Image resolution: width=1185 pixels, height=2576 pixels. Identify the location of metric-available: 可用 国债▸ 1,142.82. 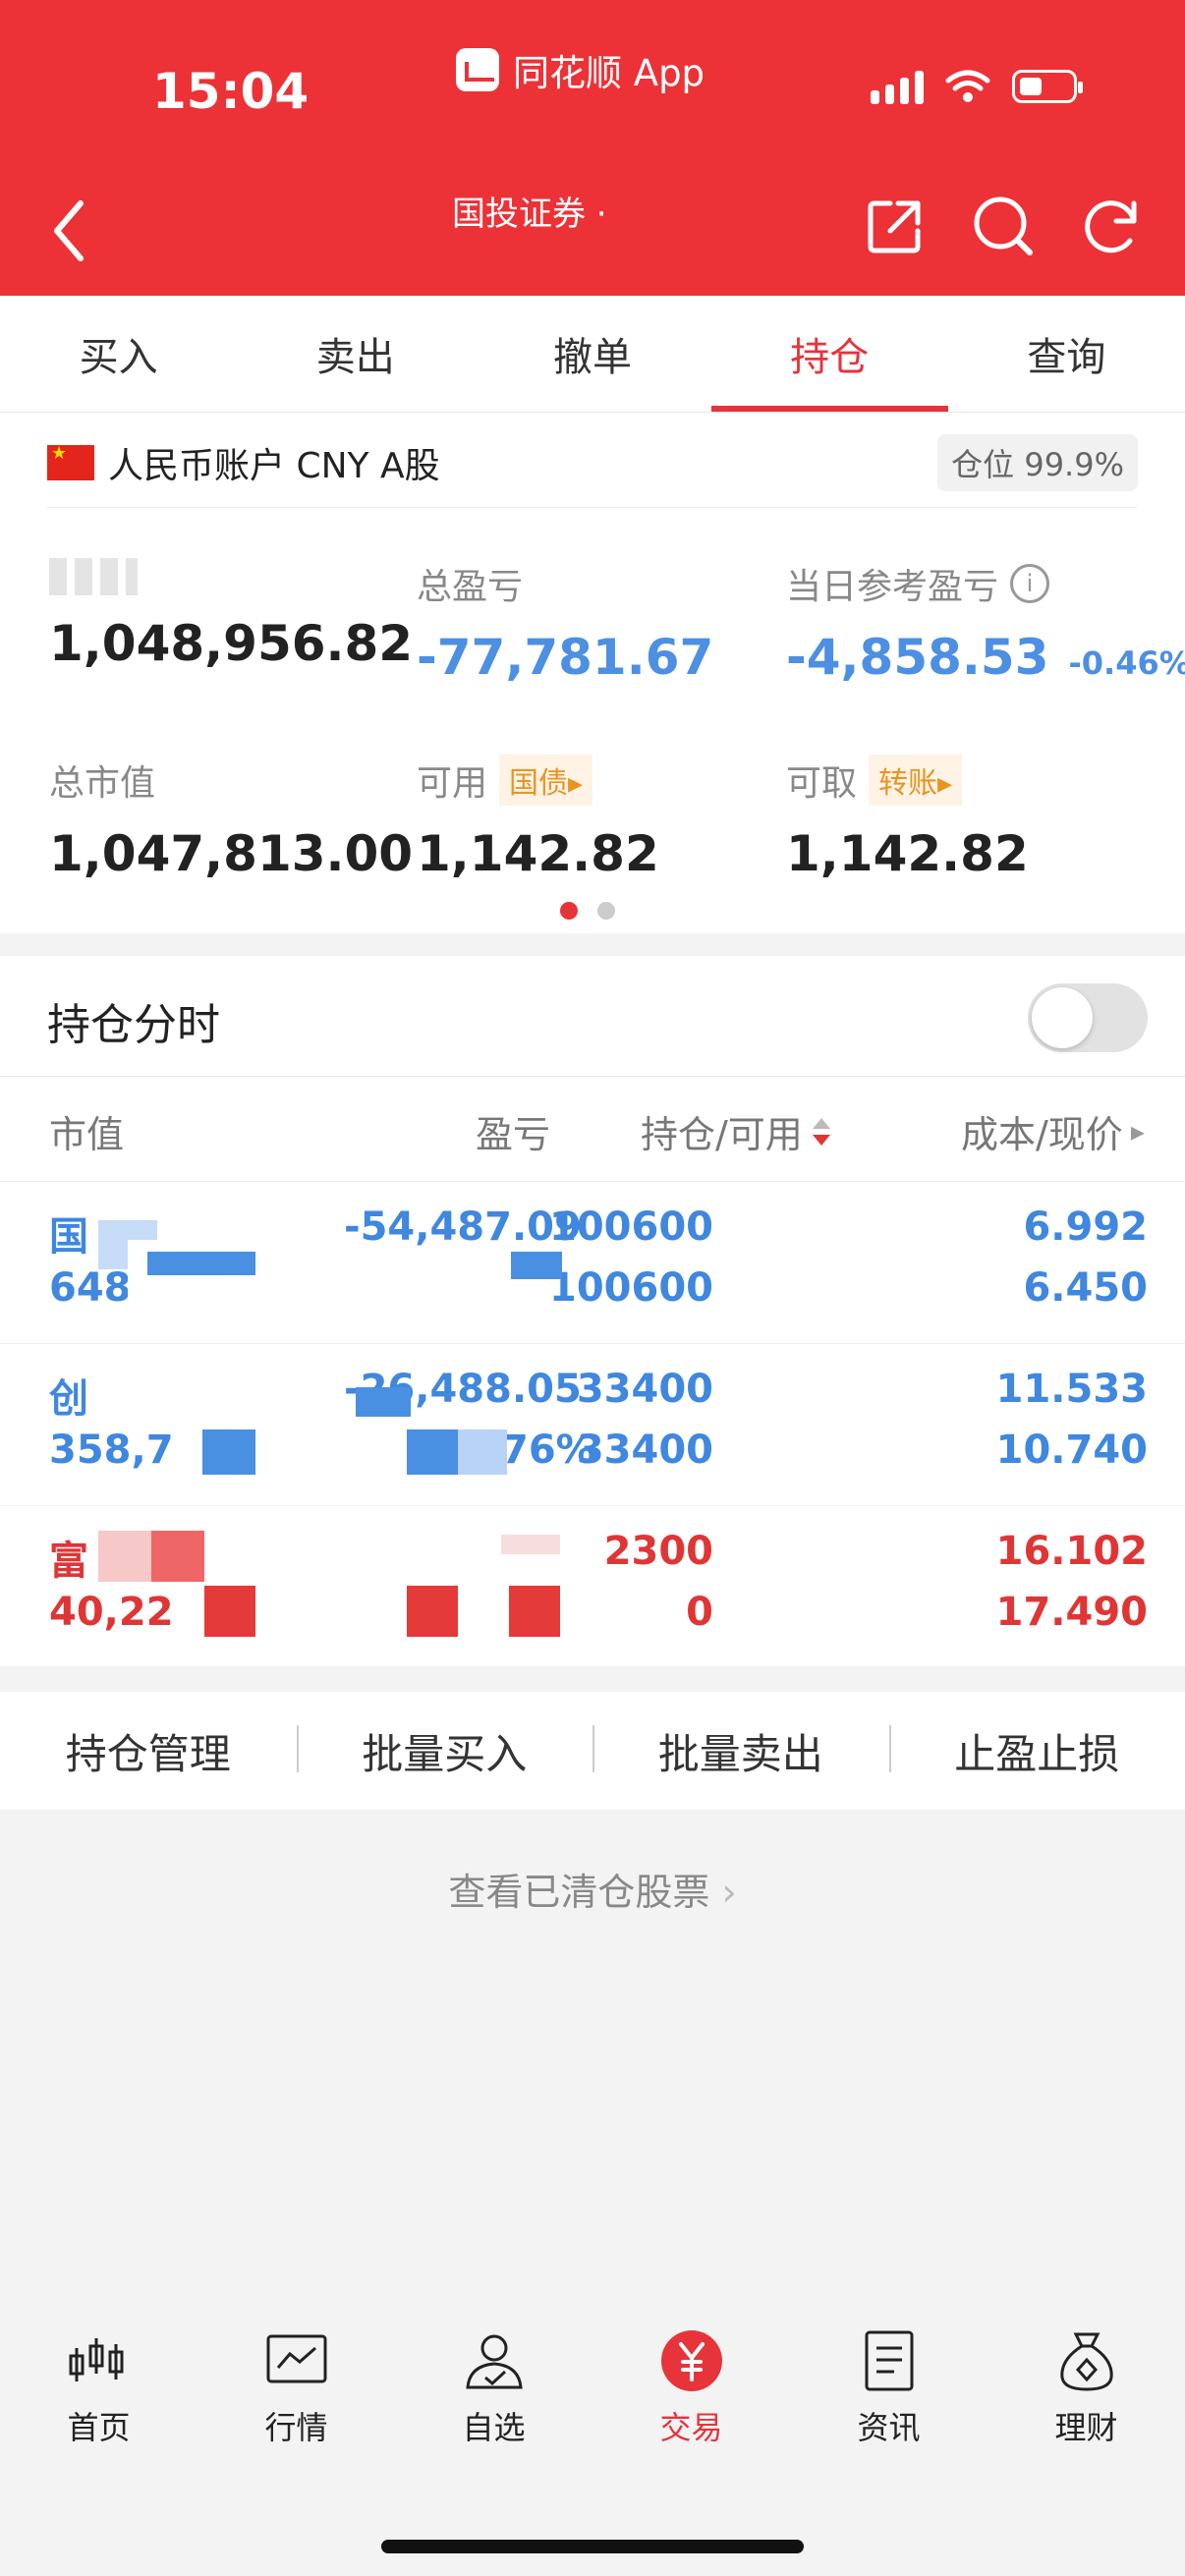
(538, 818).